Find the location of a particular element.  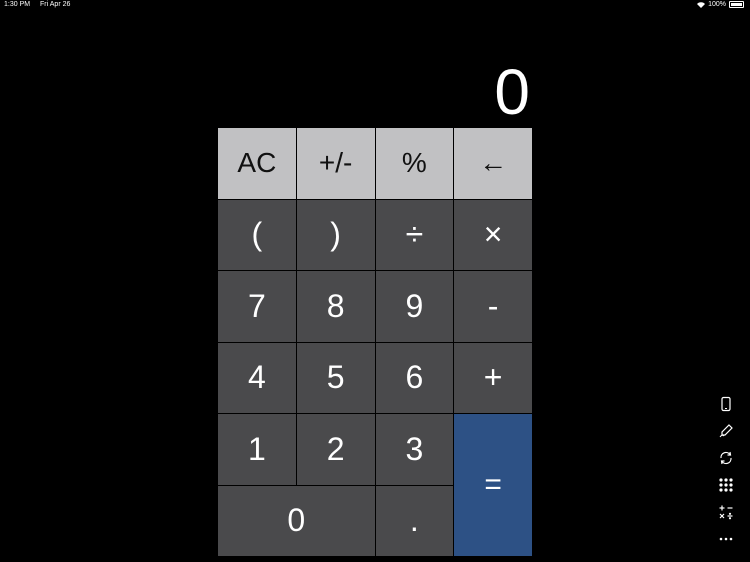

digit-9-button: 9 is located at coordinates (414, 306).